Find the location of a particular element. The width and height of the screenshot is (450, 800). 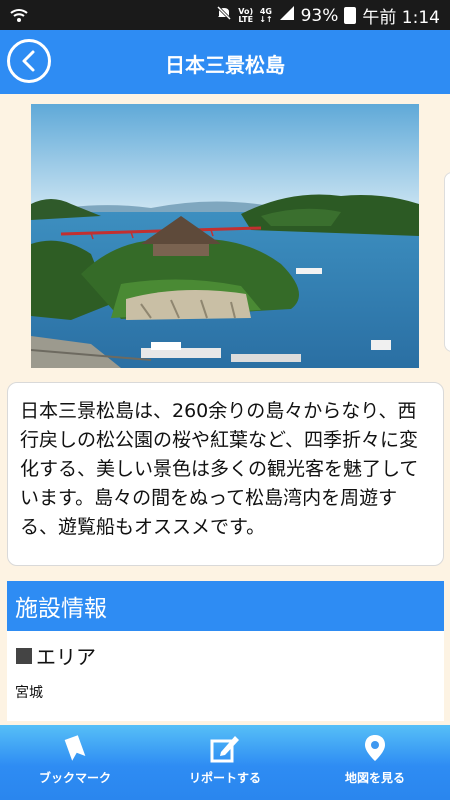

report-icon is located at coordinates (224, 749).